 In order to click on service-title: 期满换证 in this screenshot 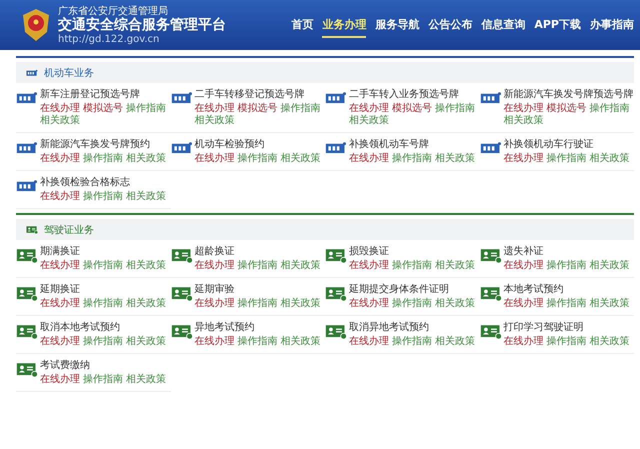, I will do `click(103, 252)`.